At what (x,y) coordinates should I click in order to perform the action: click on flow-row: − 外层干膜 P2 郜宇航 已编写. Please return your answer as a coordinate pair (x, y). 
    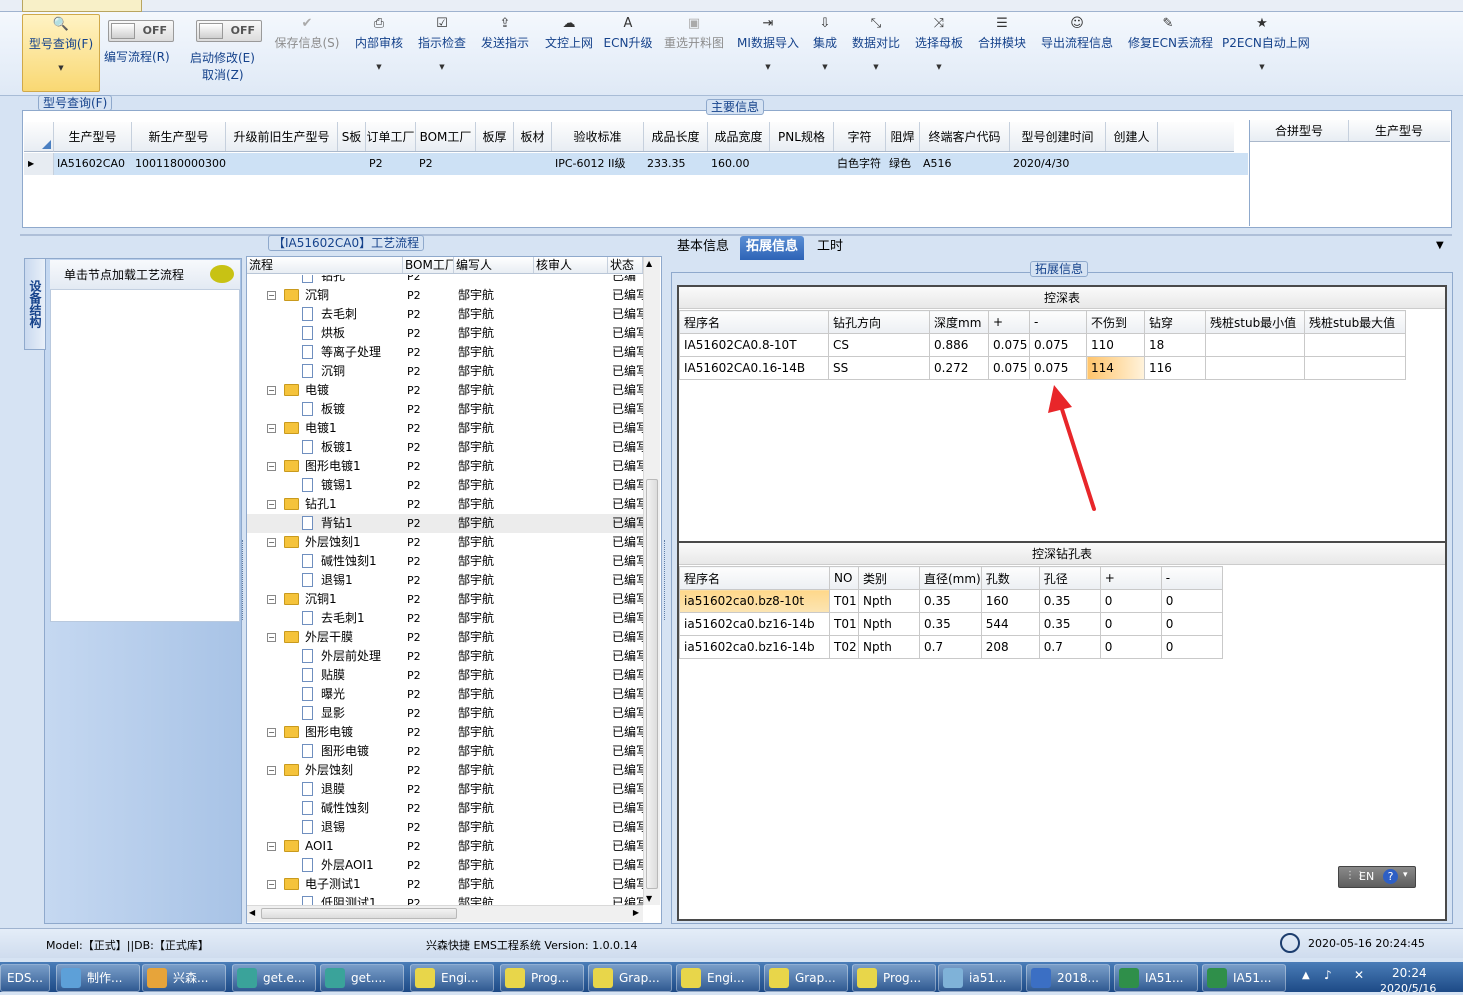
    Looking at the image, I should click on (445, 637).